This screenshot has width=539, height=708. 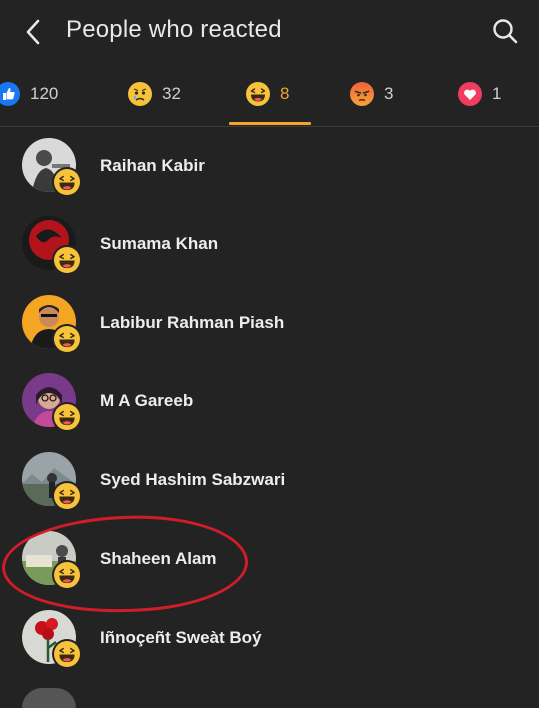 I want to click on tab-angry: 3, so click(x=371, y=94).